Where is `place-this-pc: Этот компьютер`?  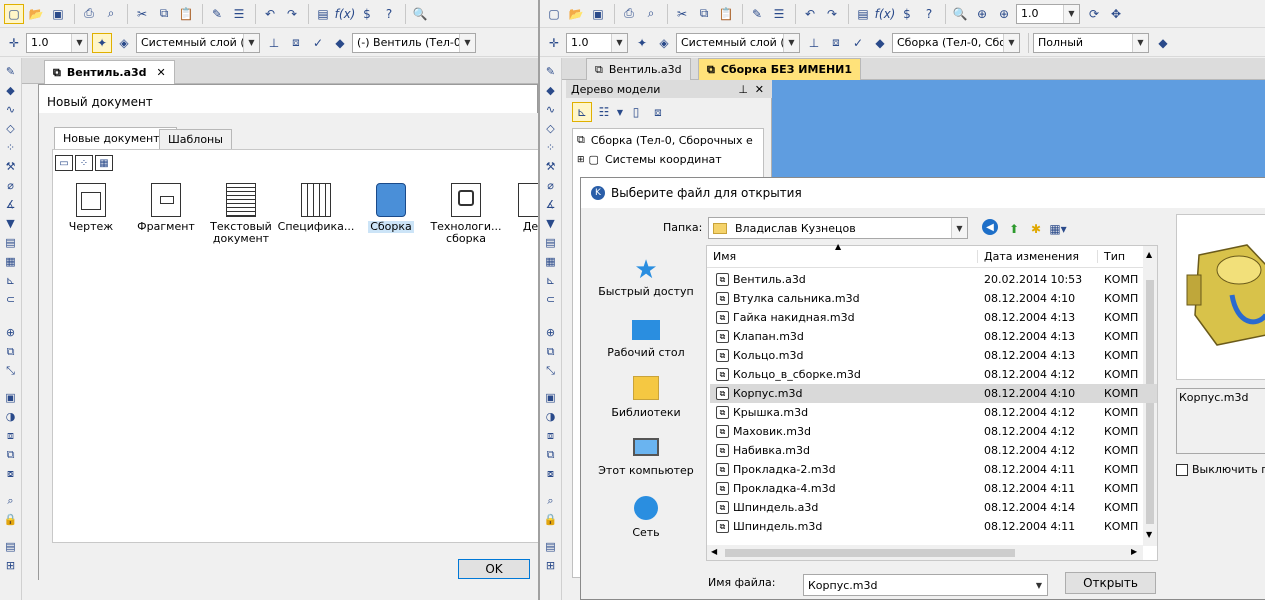 place-this-pc: Этот компьютер is located at coordinates (646, 455).